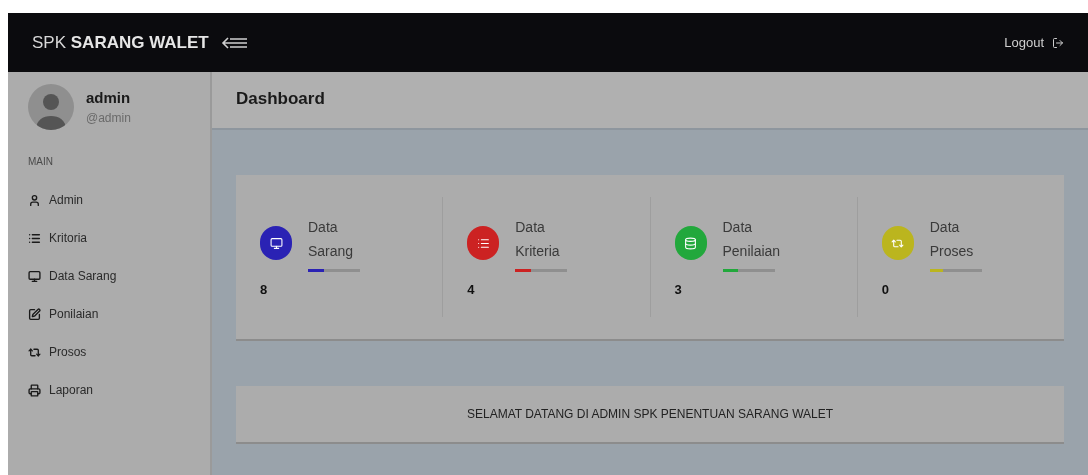 This screenshot has width=1088, height=475. What do you see at coordinates (109, 276) in the screenshot?
I see `sidebar-item: Data Sarang` at bounding box center [109, 276].